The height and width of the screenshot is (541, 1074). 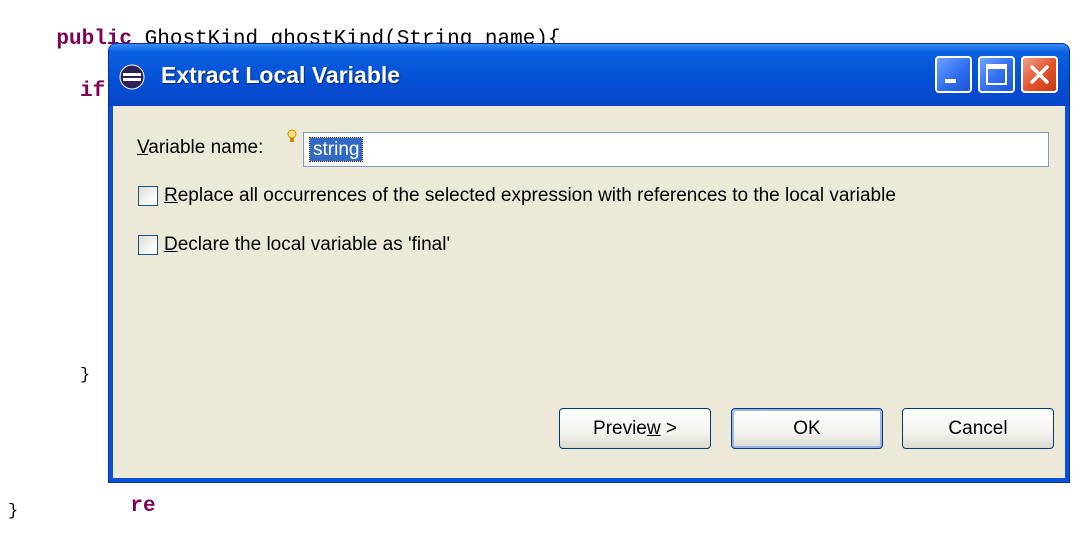 I want to click on dialog-titlebar: Extract Local Variable, so click(x=589, y=75).